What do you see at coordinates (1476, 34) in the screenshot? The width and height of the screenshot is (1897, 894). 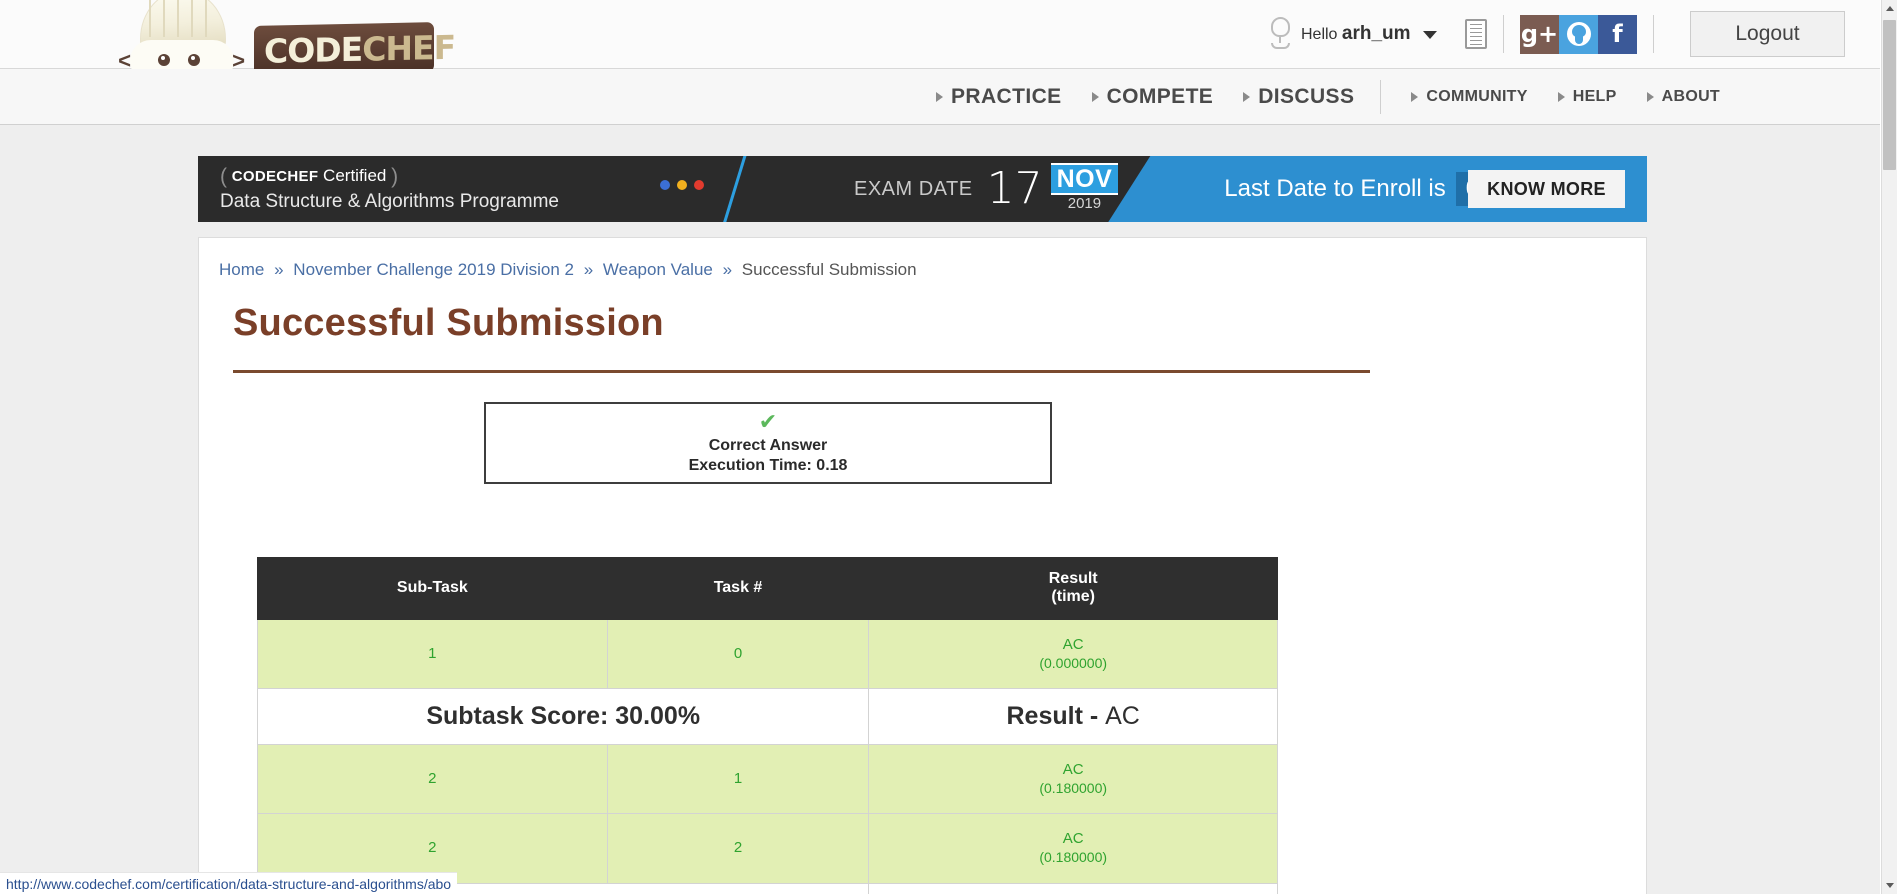 I see `notes-icon` at bounding box center [1476, 34].